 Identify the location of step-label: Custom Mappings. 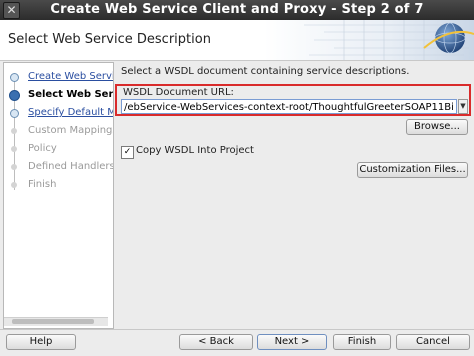
(71, 130).